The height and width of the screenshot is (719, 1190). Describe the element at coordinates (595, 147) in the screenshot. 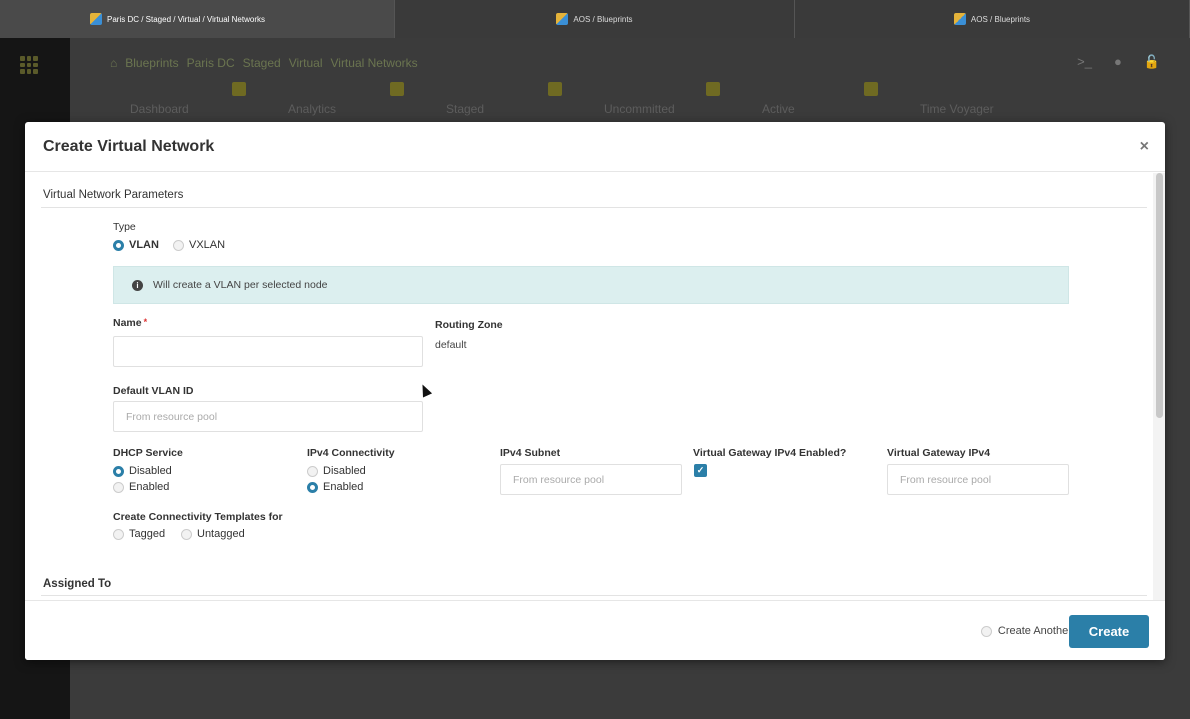

I see `modal-header: Create Virtual Network ×` at that location.